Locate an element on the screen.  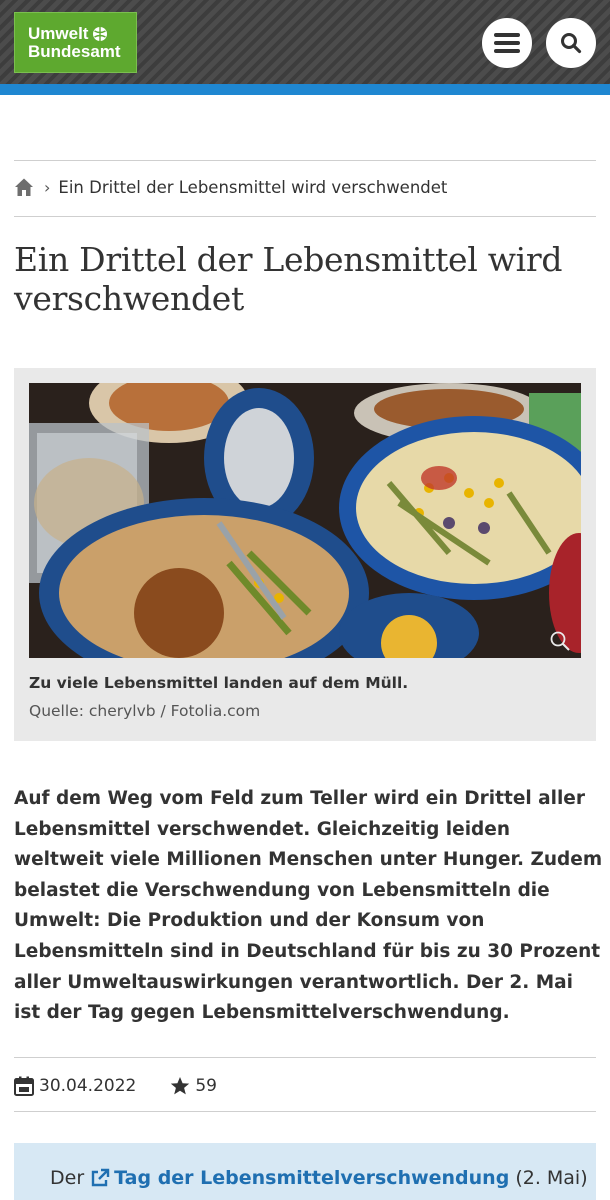
hamburger-icon is located at coordinates (507, 43).